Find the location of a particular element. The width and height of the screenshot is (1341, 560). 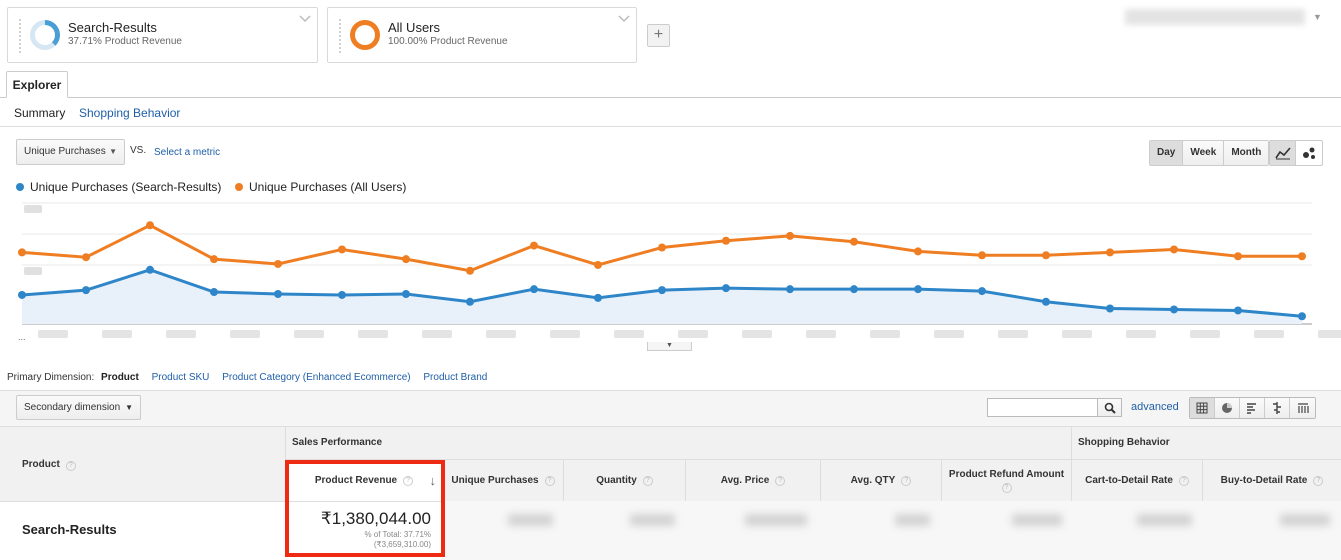

segment-card-search-results: Search-Results 37.71% Product Revenue is located at coordinates (162, 35).